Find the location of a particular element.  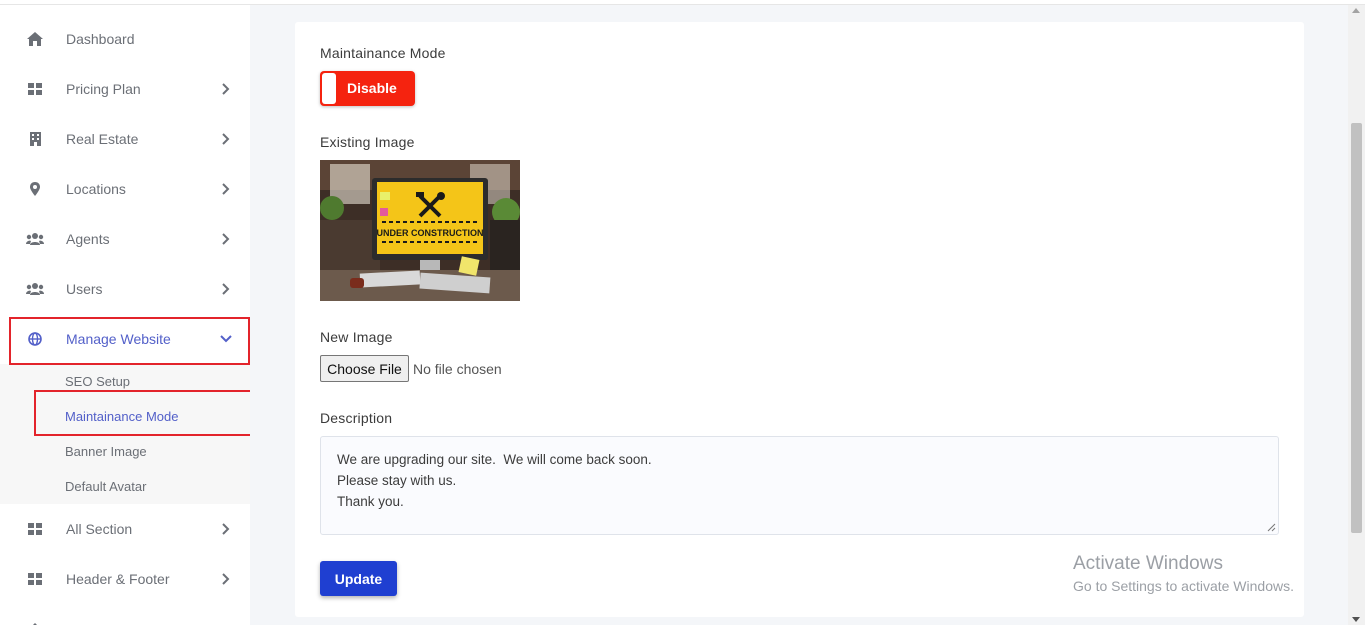

globe-icon is located at coordinates (35, 339).